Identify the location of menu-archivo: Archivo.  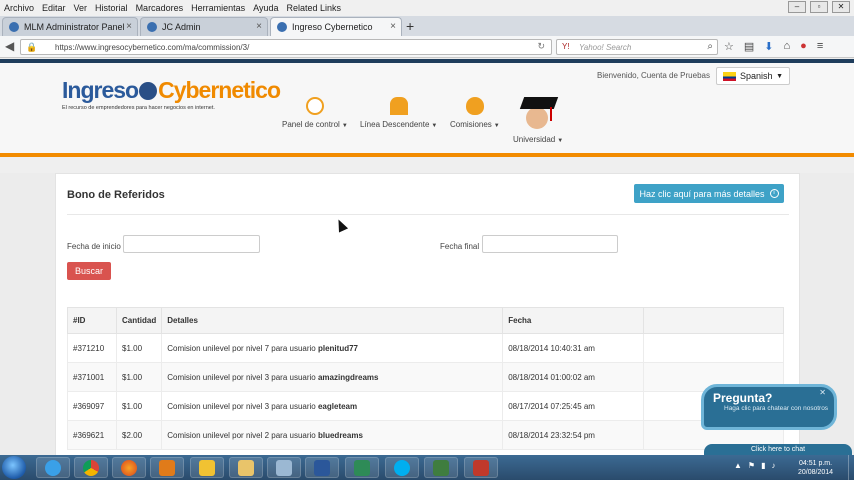
(19, 8).